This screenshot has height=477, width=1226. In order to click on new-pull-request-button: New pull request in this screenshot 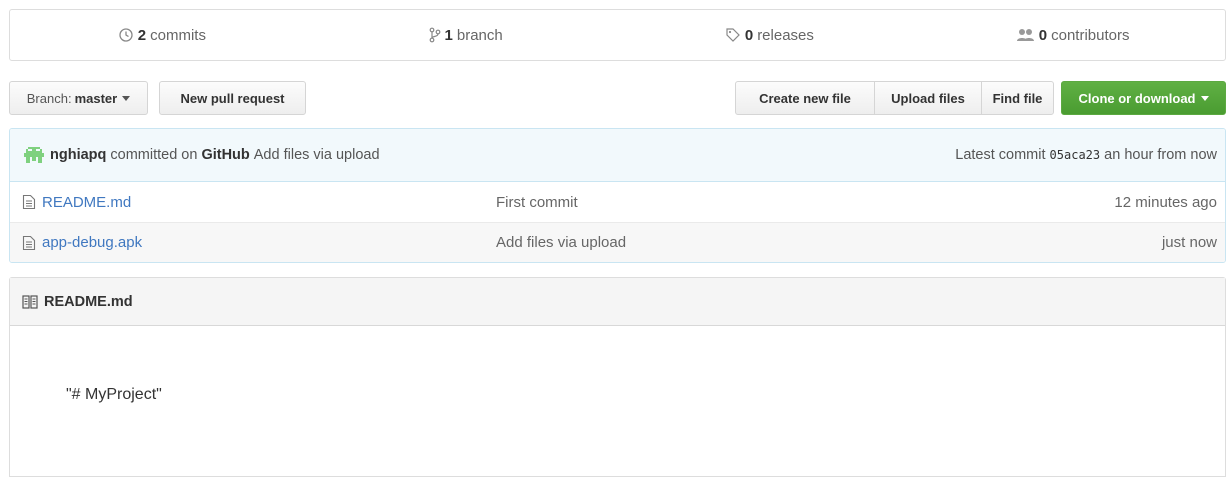, I will do `click(232, 98)`.